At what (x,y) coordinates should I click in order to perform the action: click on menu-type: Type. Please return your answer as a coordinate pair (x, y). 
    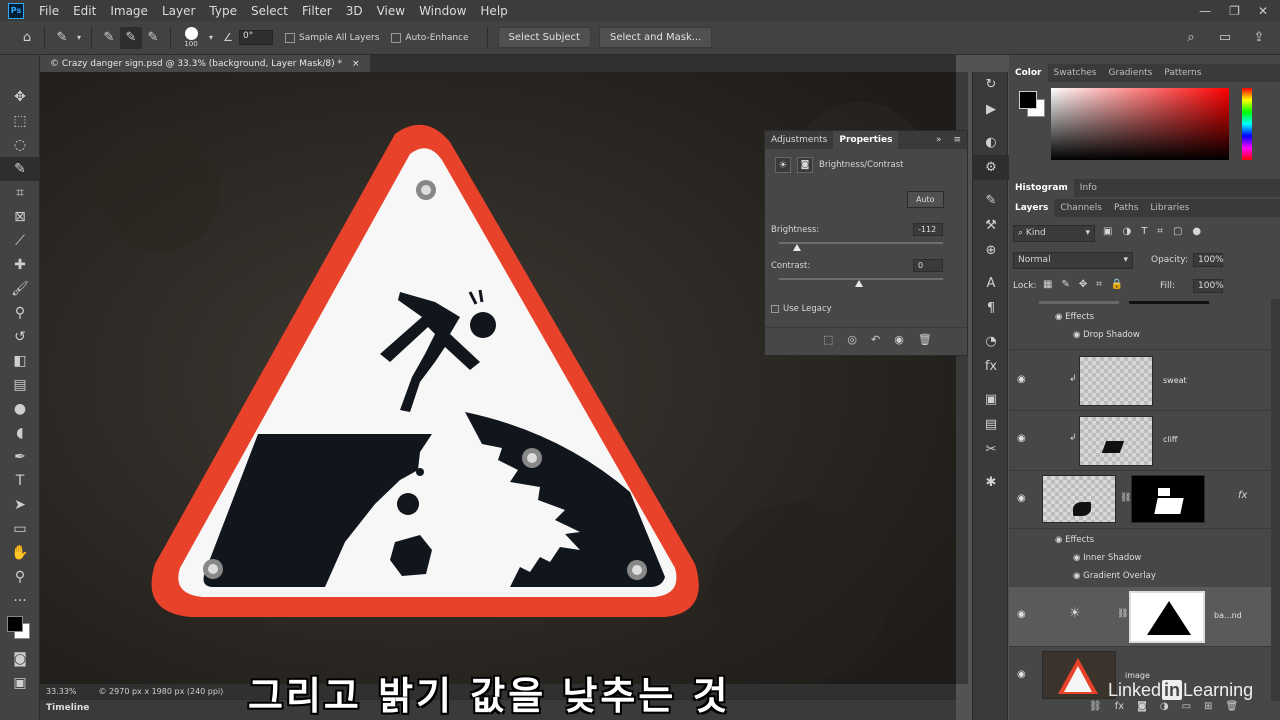
    Looking at the image, I should click on (223, 11).